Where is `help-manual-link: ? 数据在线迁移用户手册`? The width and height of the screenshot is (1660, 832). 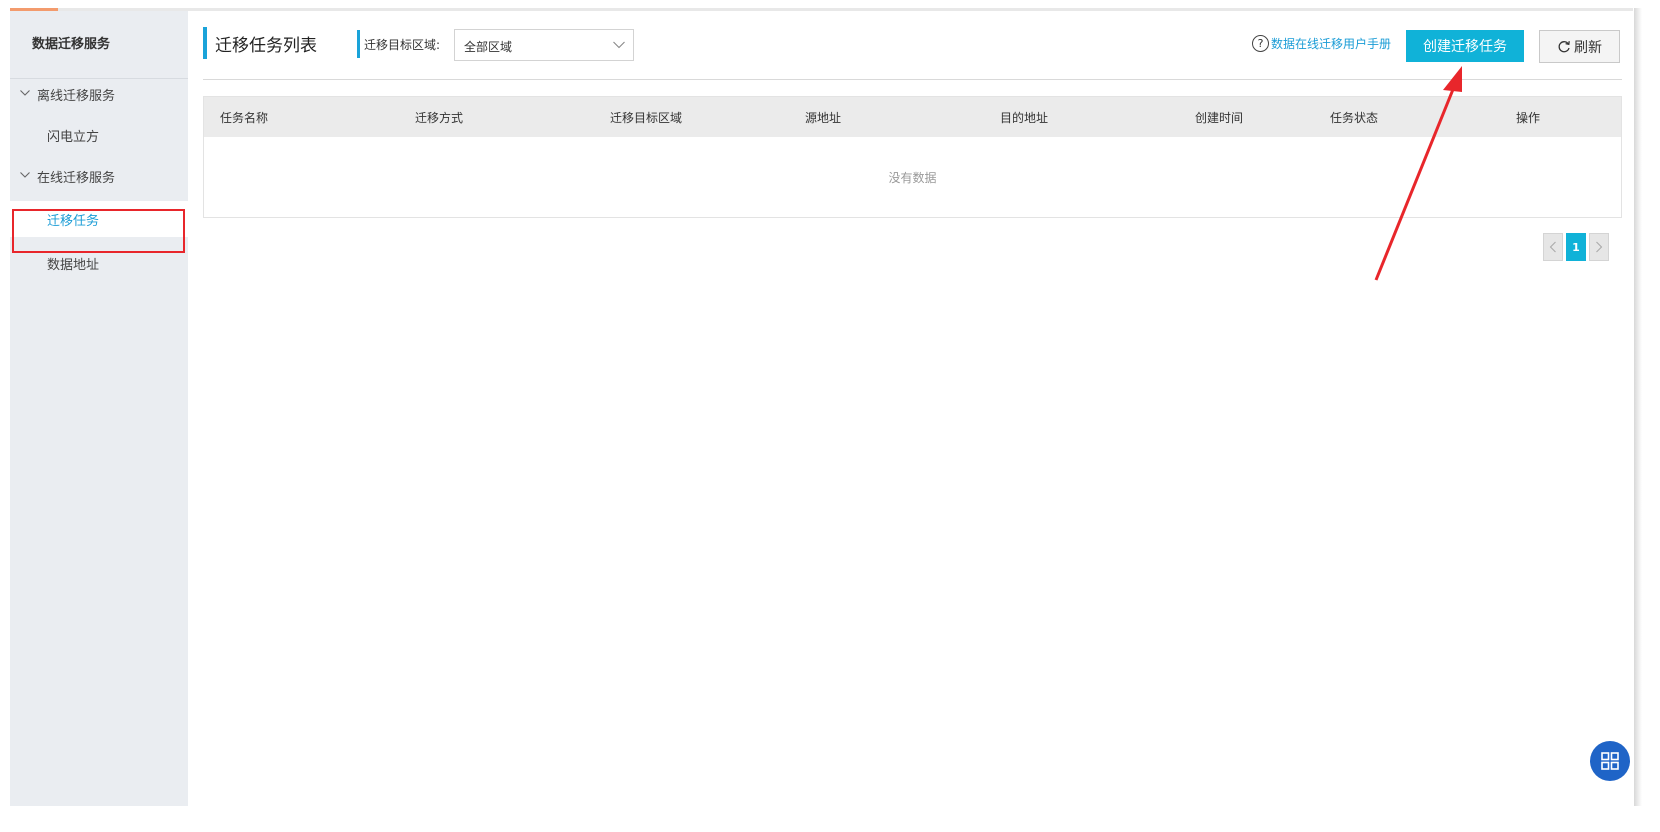 help-manual-link: ? 数据在线迁移用户手册 is located at coordinates (1321, 43).